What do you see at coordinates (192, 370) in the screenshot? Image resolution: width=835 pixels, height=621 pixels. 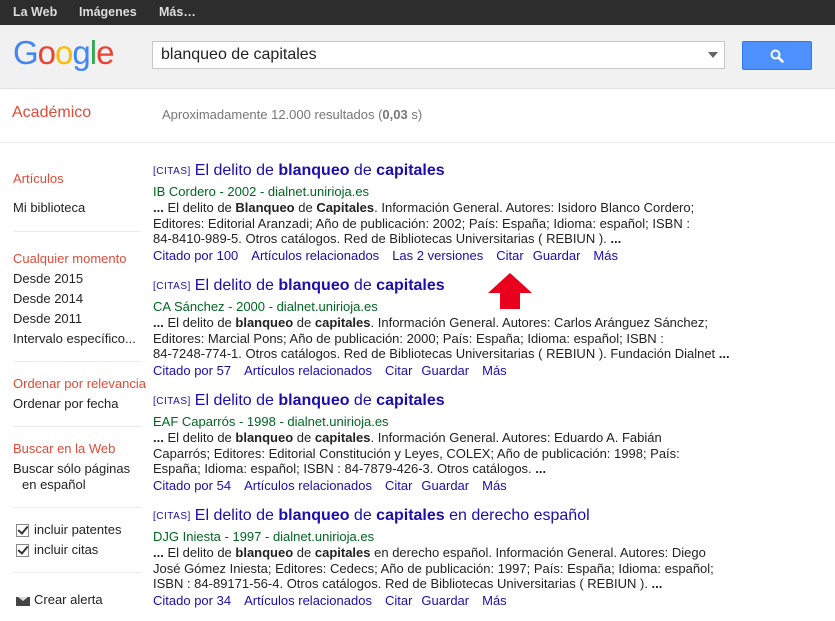 I see `citado-por-link: Citado por 57` at bounding box center [192, 370].